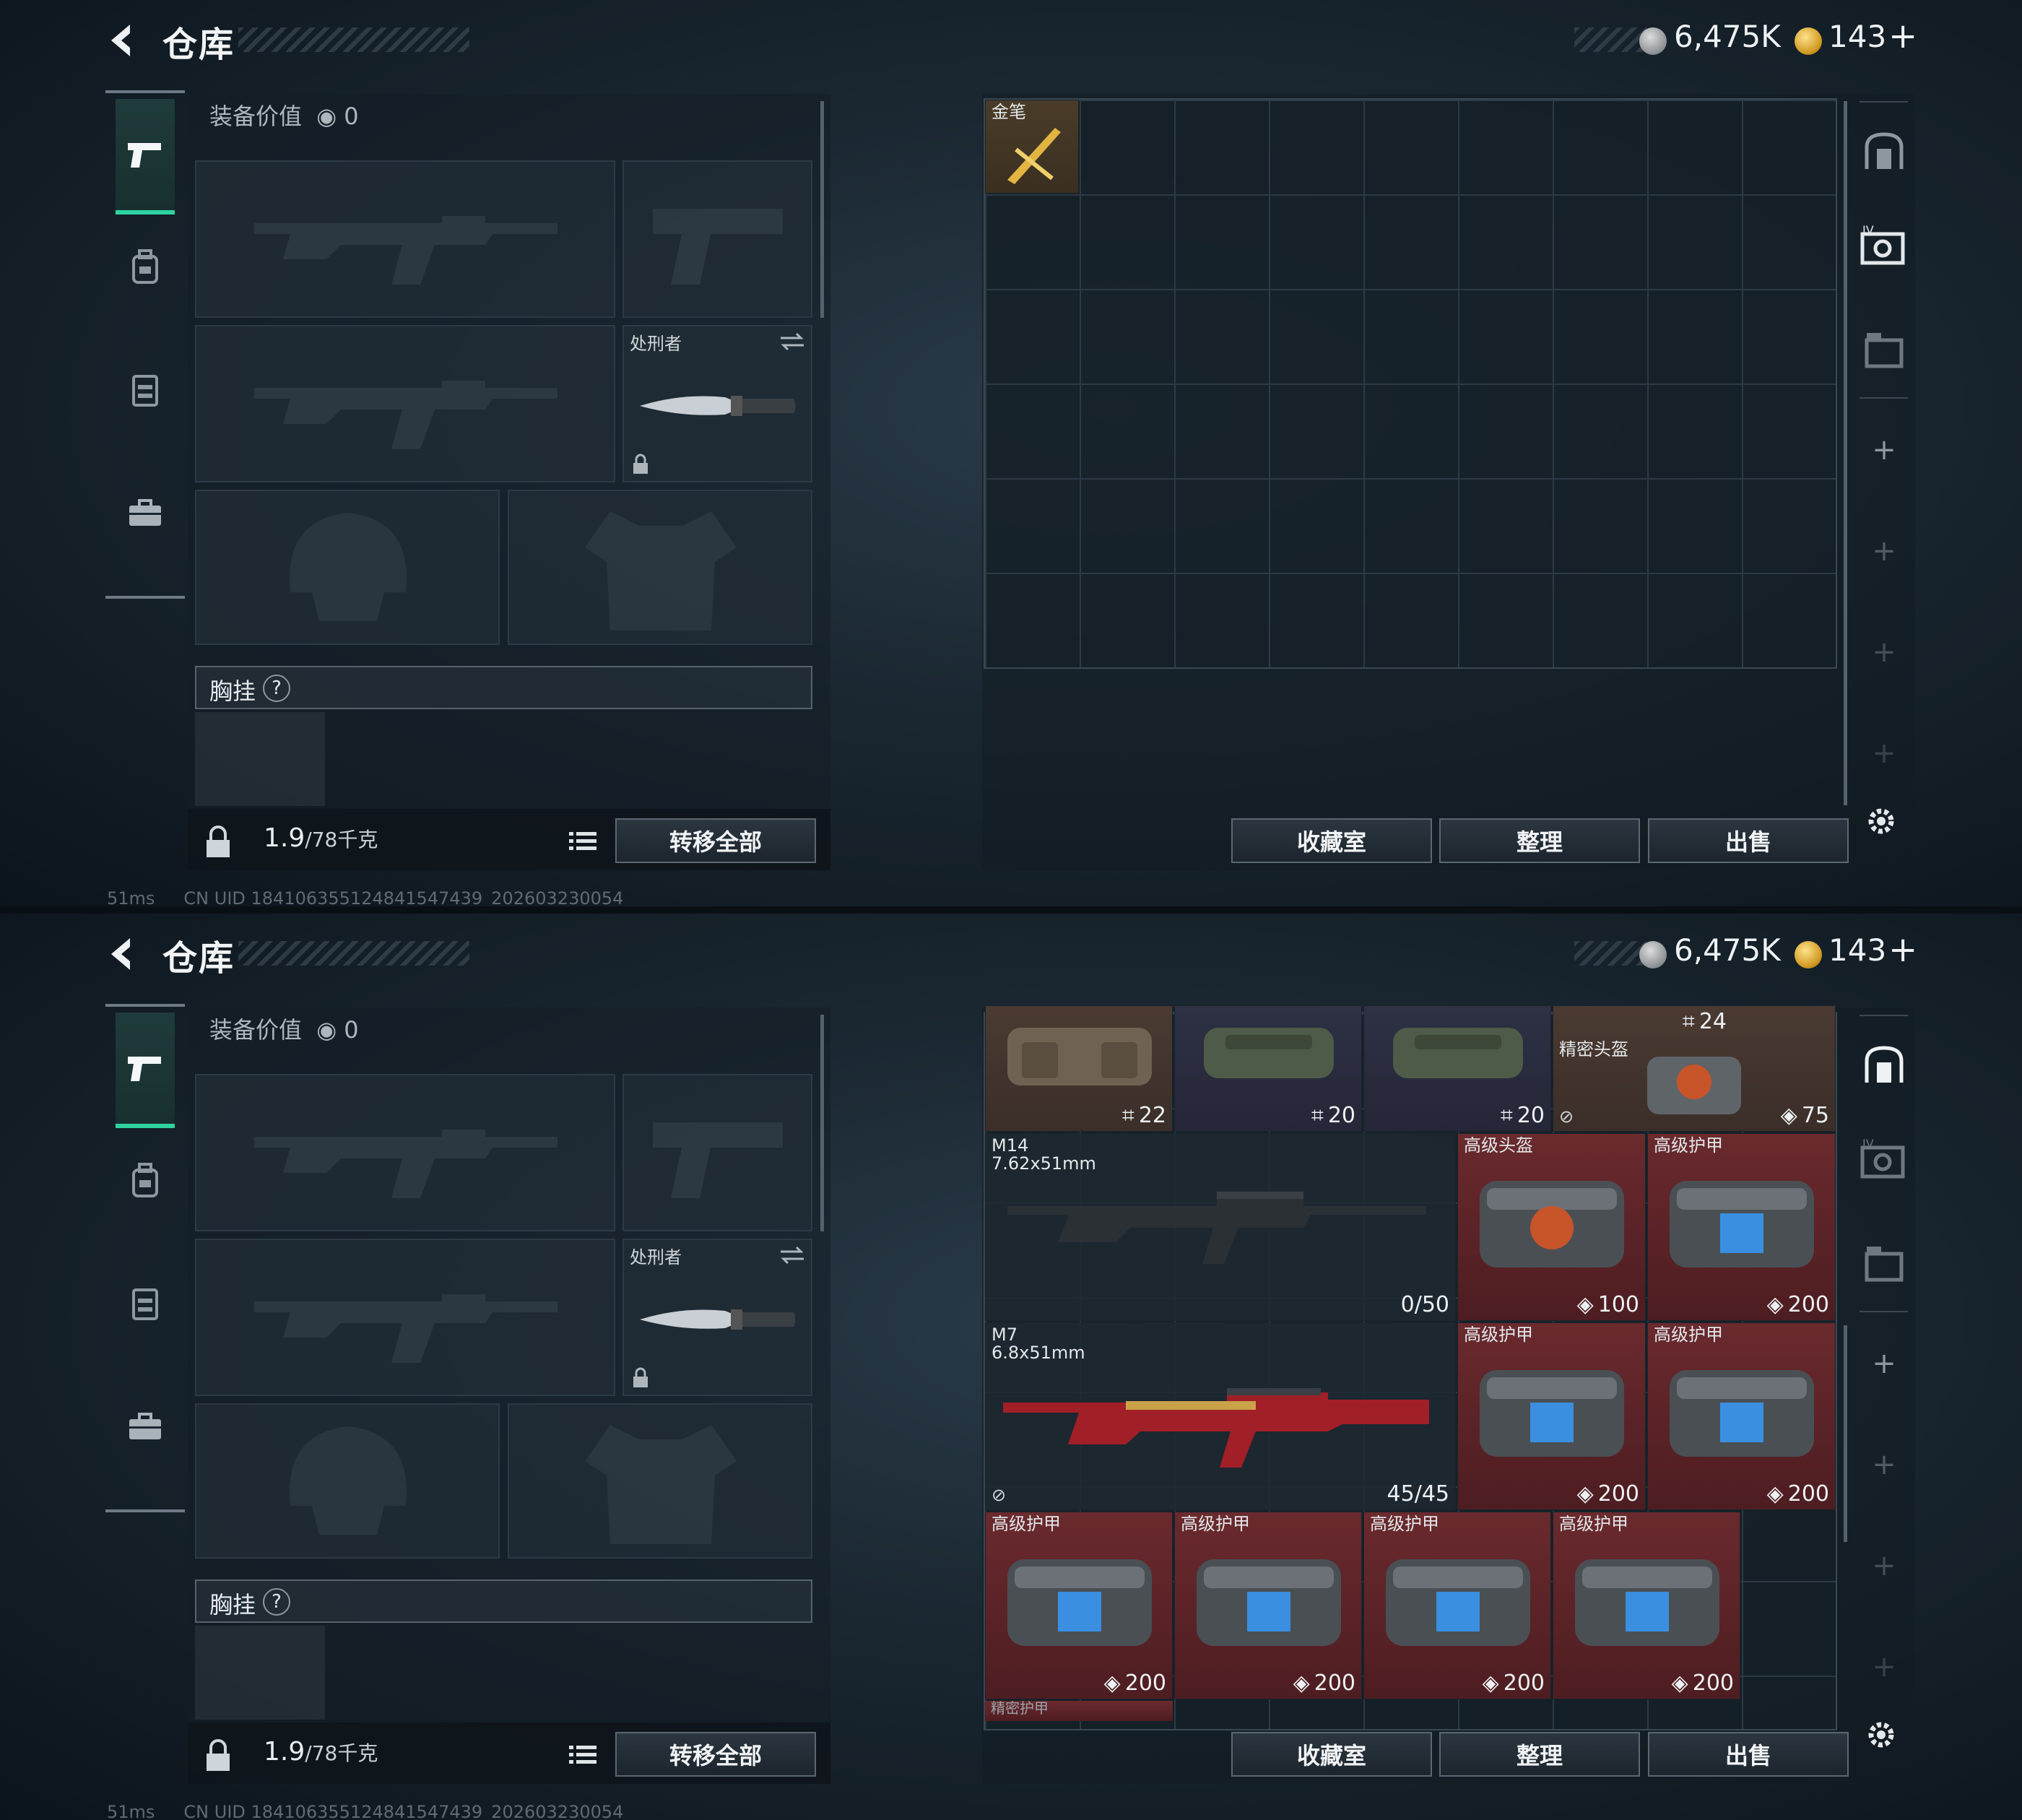 The height and width of the screenshot is (1820, 2022). I want to click on pistol-silhouette-icon, so click(718, 247).